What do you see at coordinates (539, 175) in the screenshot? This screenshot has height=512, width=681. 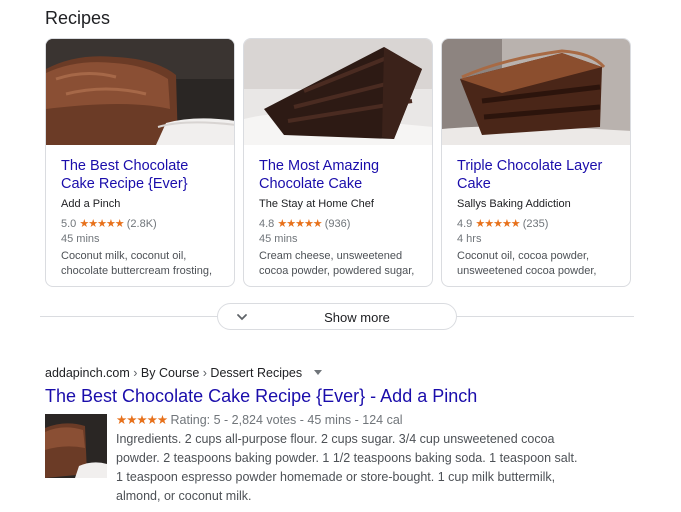 I see `recipe-card-title: Triple Chocolate Layer Cake` at bounding box center [539, 175].